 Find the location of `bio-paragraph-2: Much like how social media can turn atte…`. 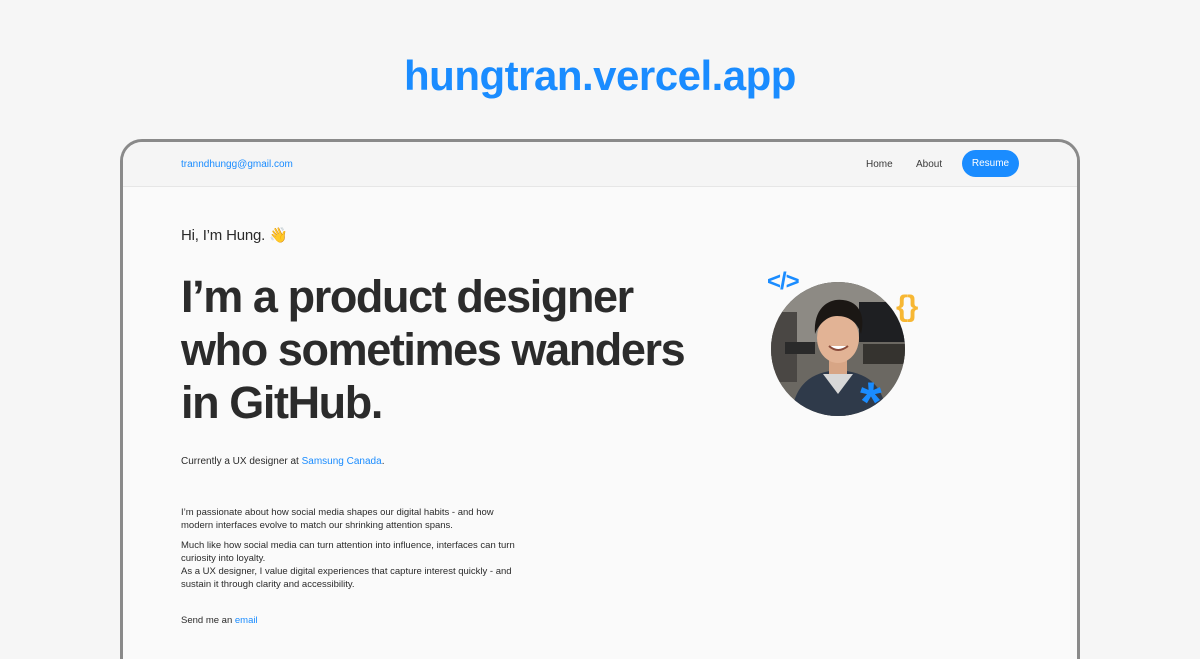

bio-paragraph-2: Much like how social media can turn atte… is located at coordinates (351, 565).